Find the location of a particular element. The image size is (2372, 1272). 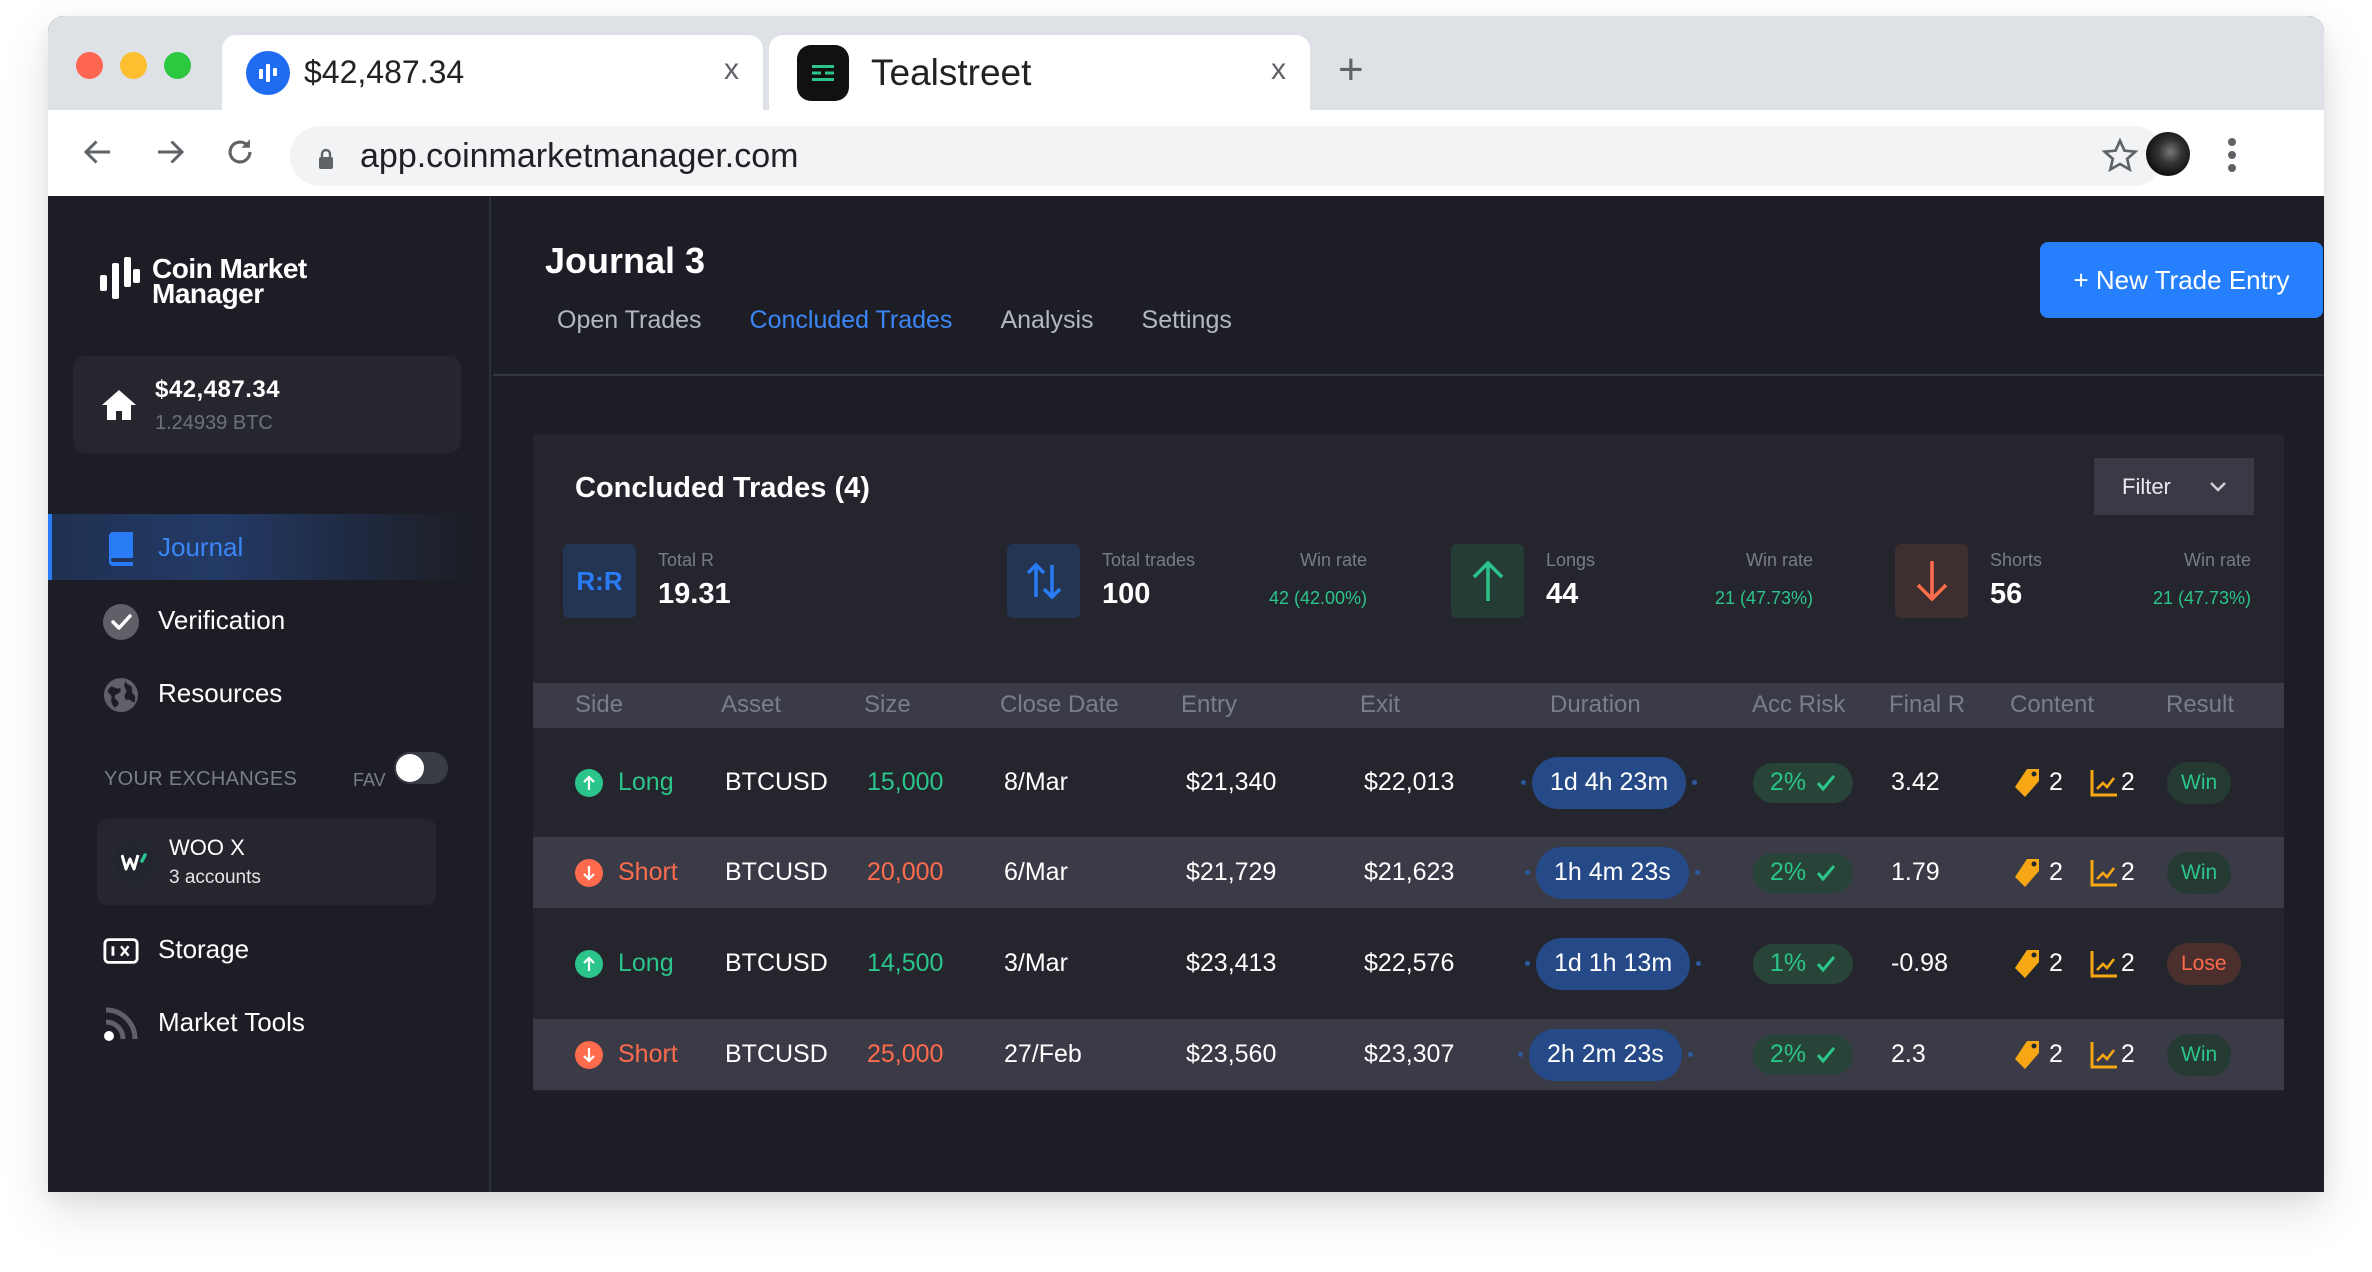

logo-text: Coin Market Manager is located at coordinates (229, 282).